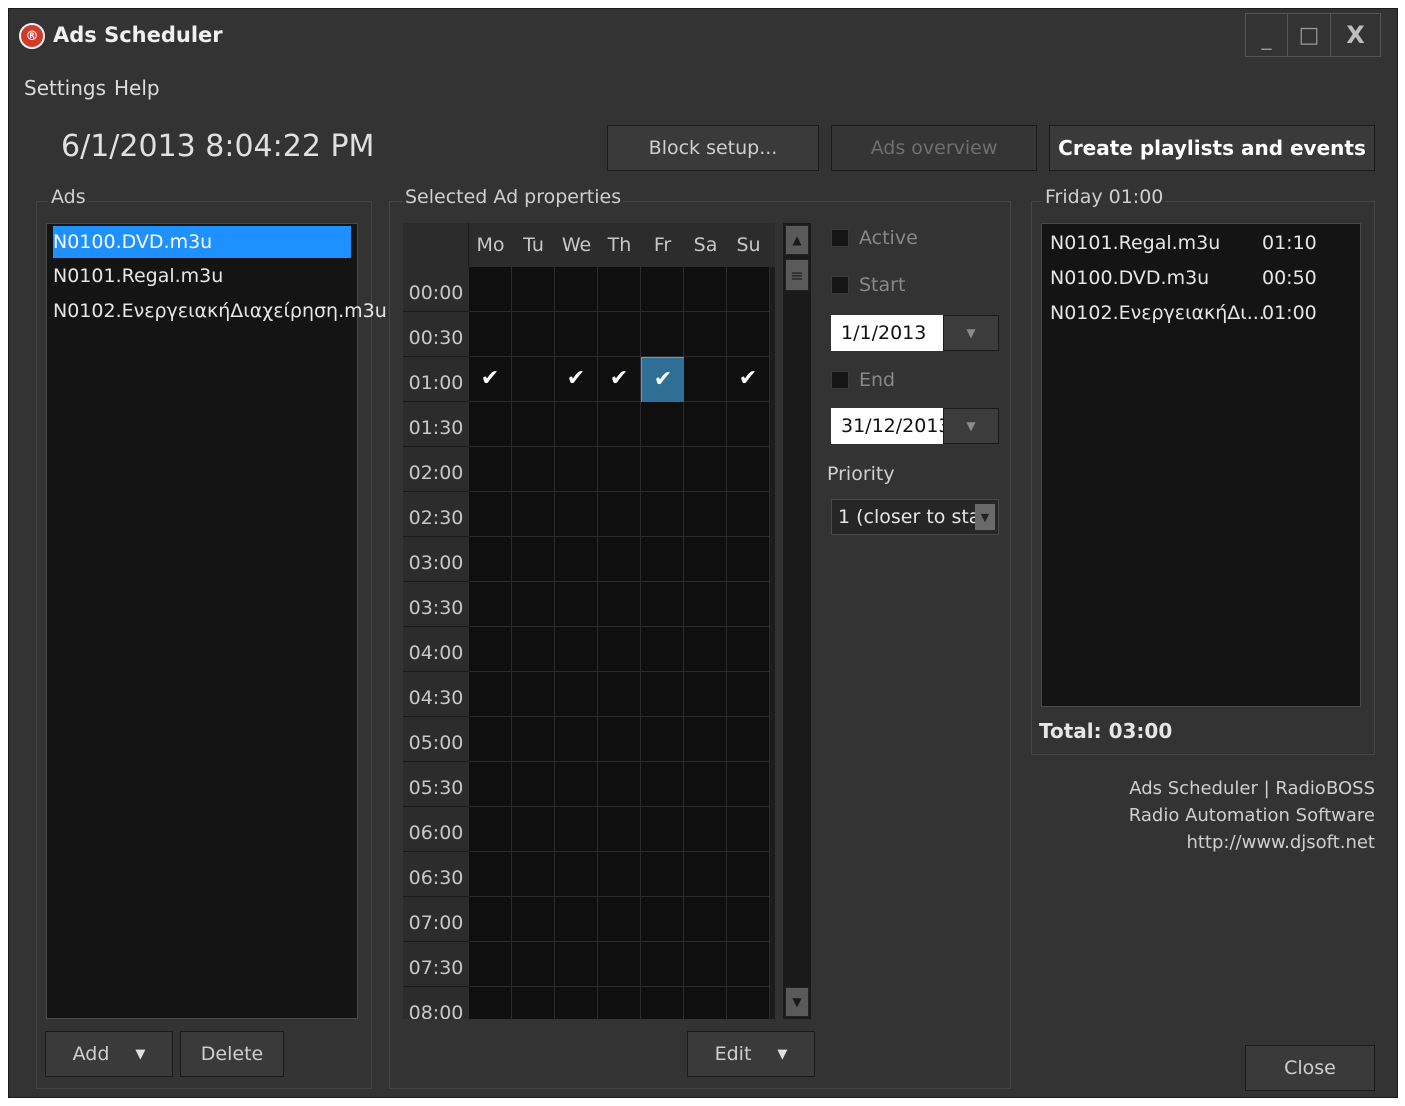 The image size is (1405, 1106). I want to click on minimize-button: _, so click(1267, 35).